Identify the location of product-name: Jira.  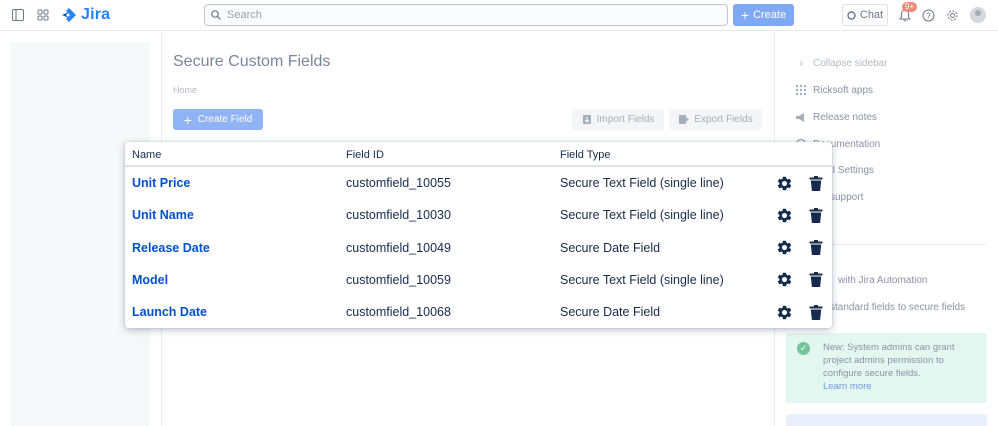
(95, 15).